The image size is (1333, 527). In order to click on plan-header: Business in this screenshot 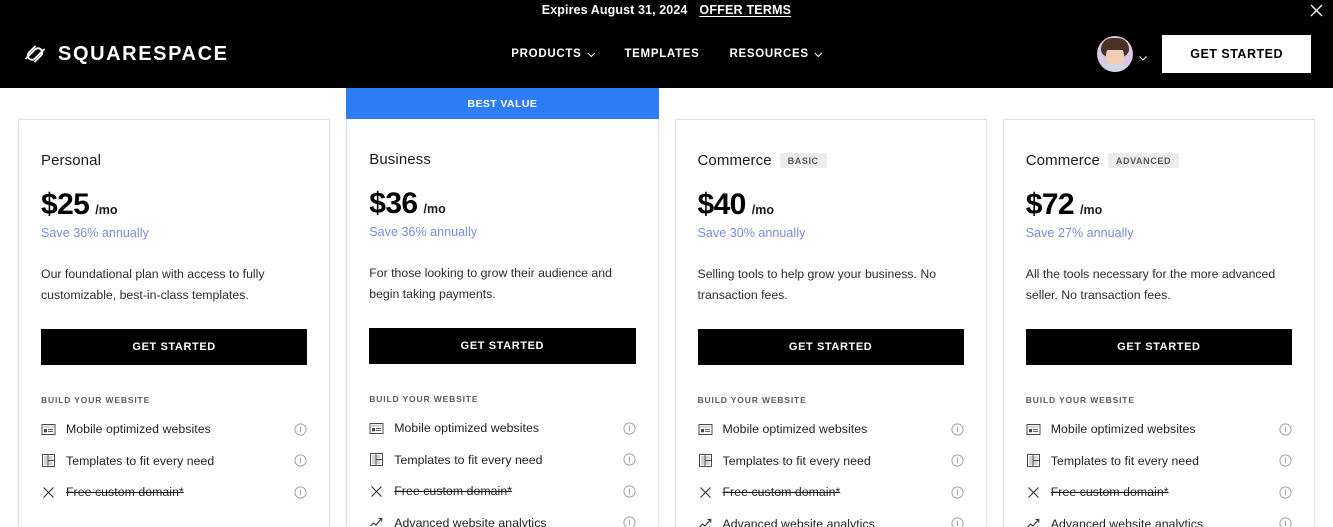, I will do `click(502, 159)`.